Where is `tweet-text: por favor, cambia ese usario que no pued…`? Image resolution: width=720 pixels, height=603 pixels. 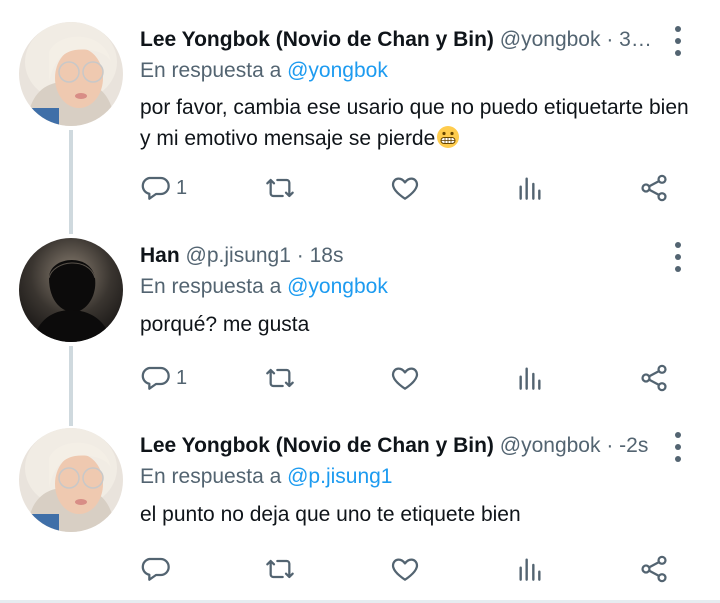
tweet-text: por favor, cambia ese usario que no pued… is located at coordinates (415, 123).